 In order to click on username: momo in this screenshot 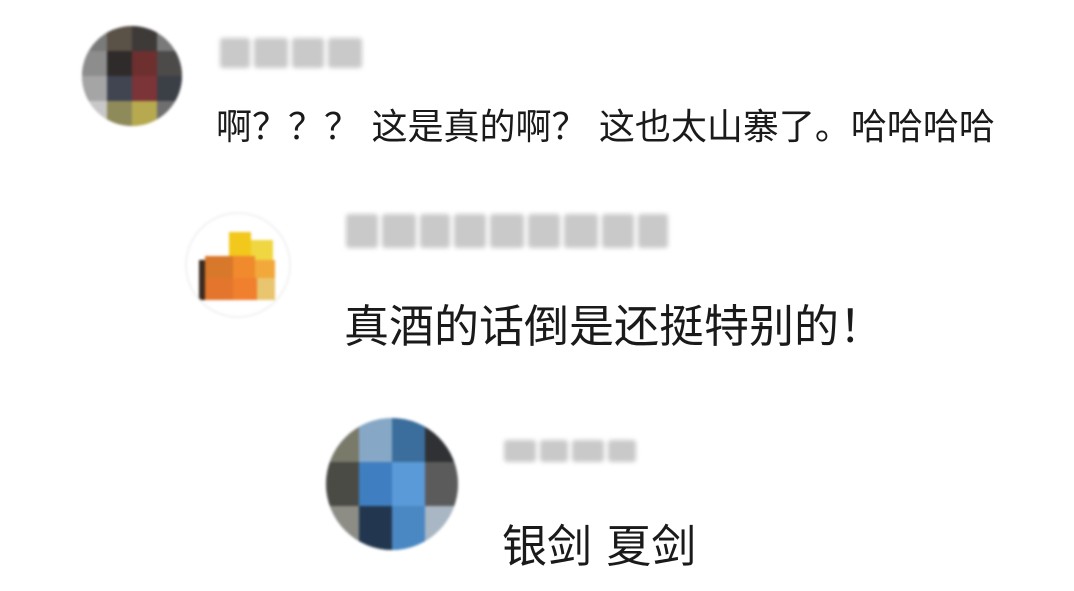, I will do `click(572, 451)`.